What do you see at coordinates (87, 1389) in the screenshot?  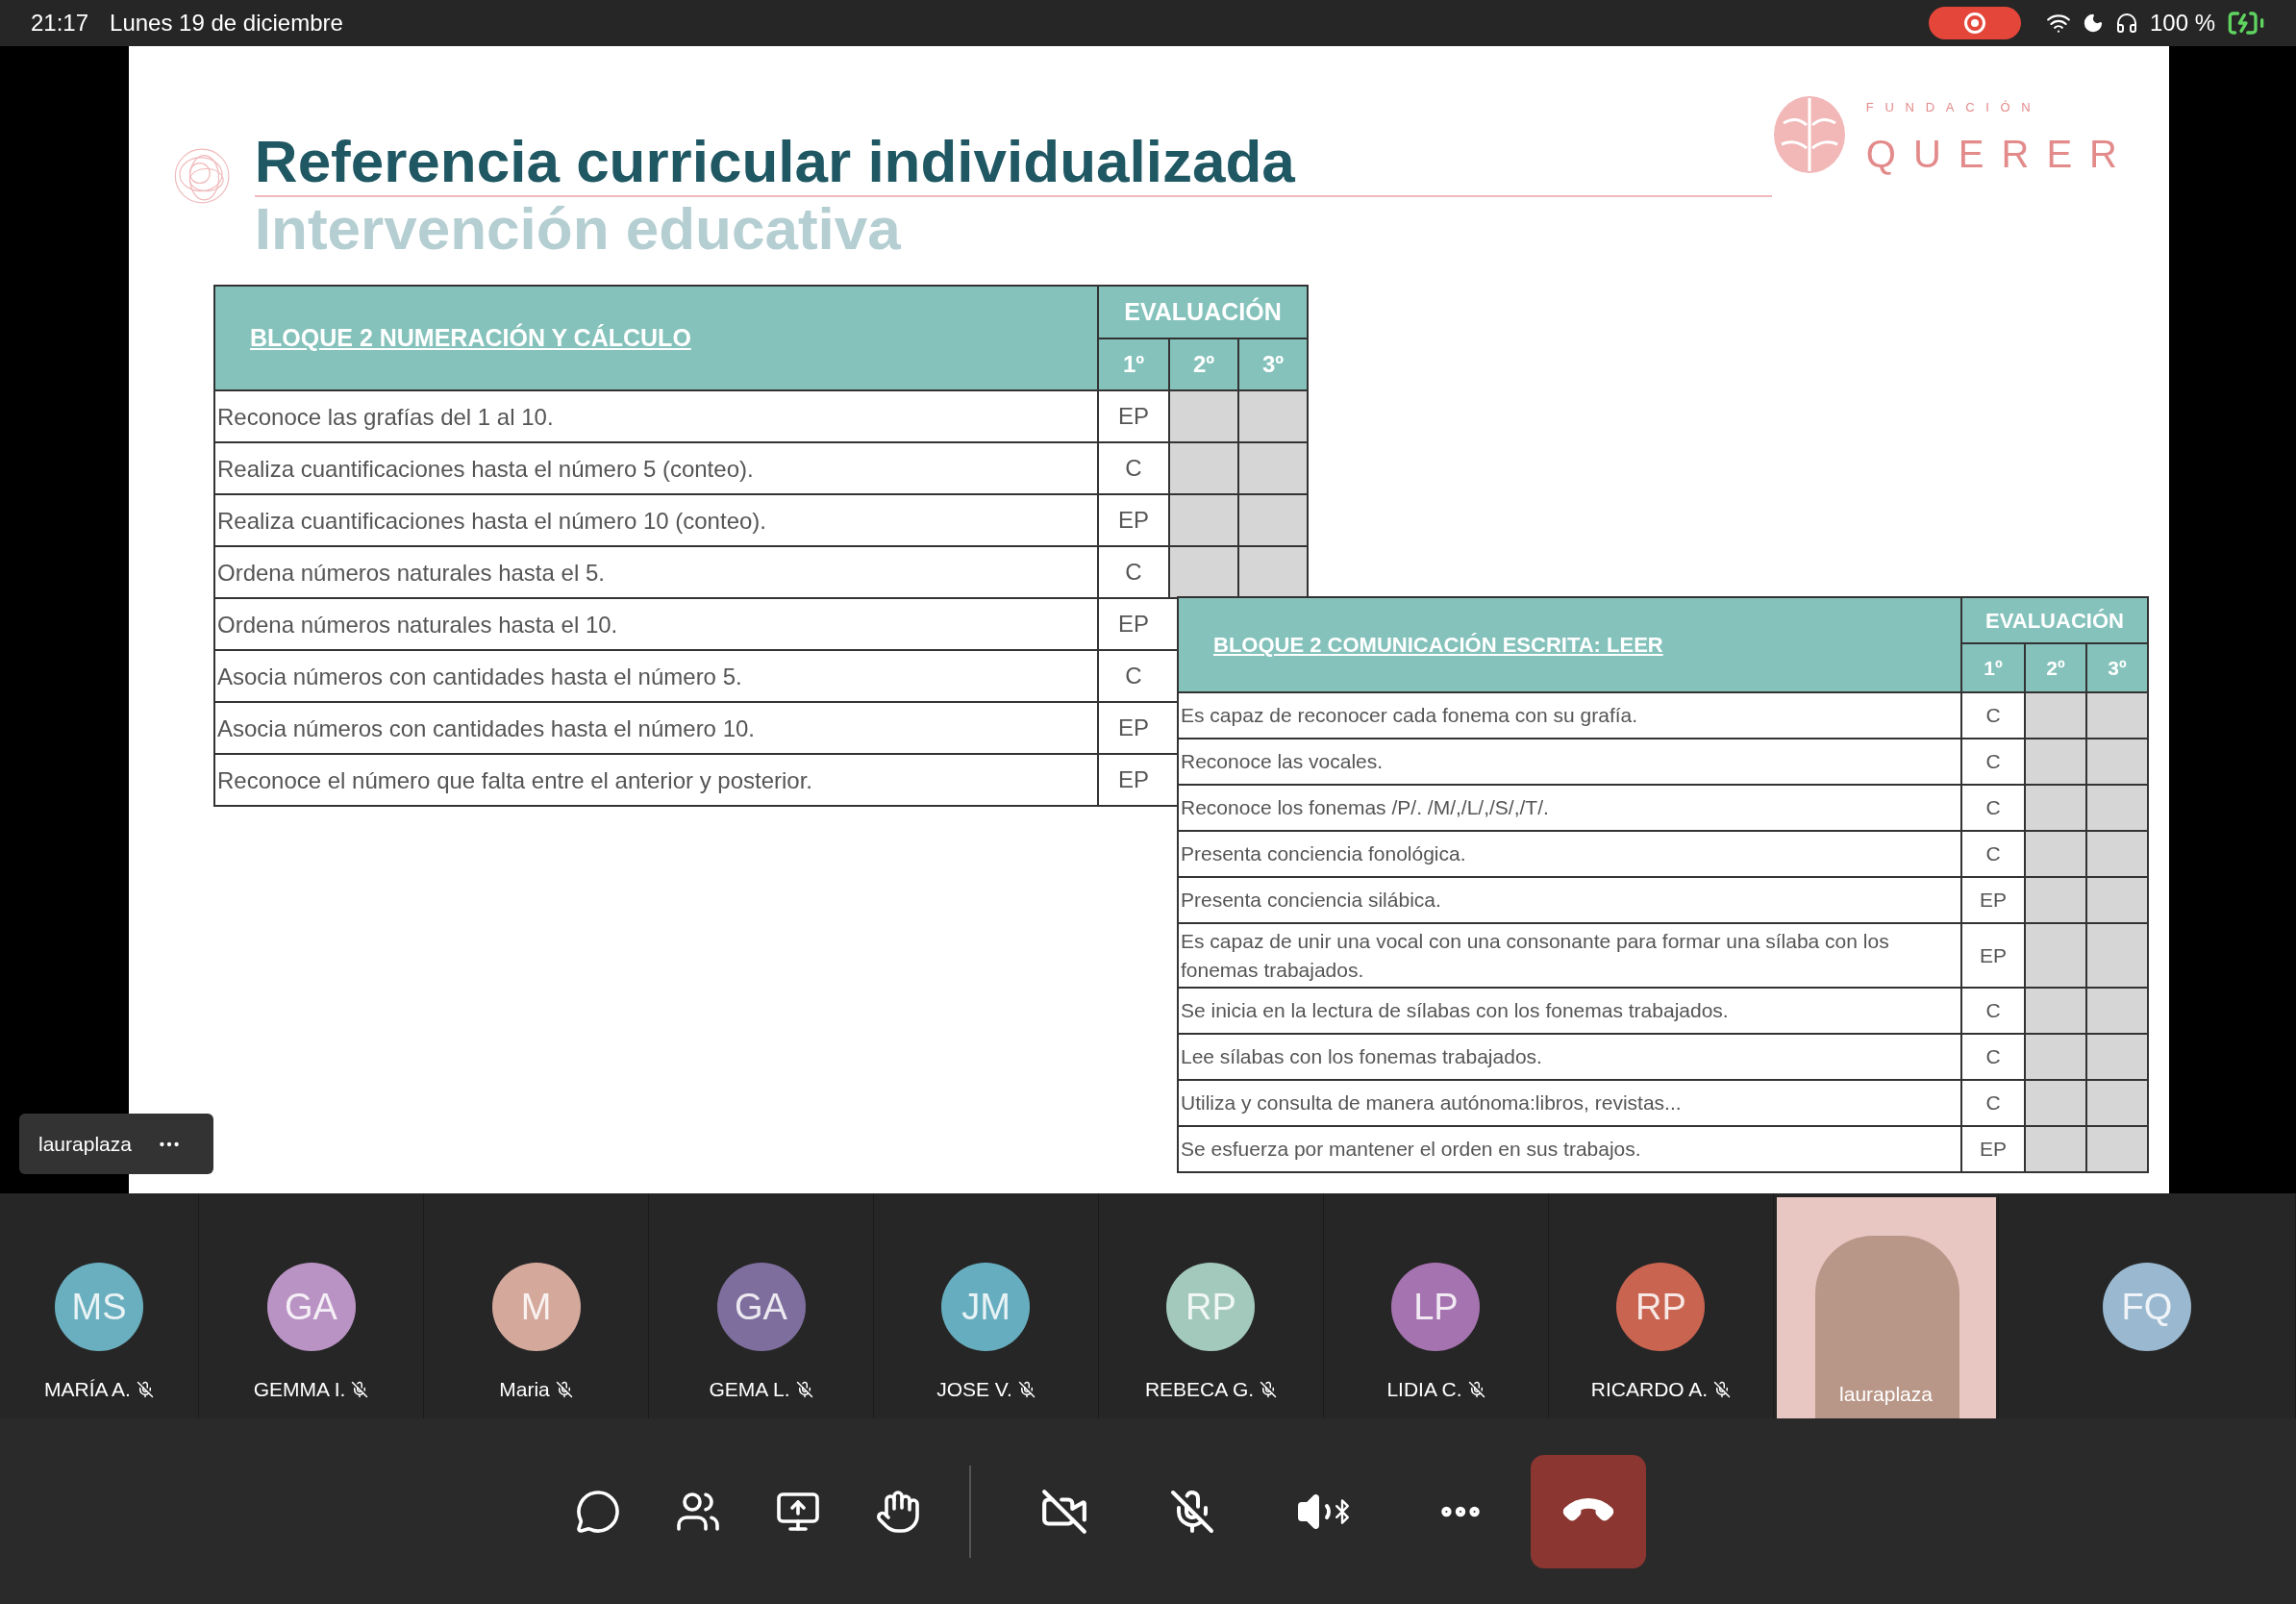 I see `participant-name: MARÍA A.` at bounding box center [87, 1389].